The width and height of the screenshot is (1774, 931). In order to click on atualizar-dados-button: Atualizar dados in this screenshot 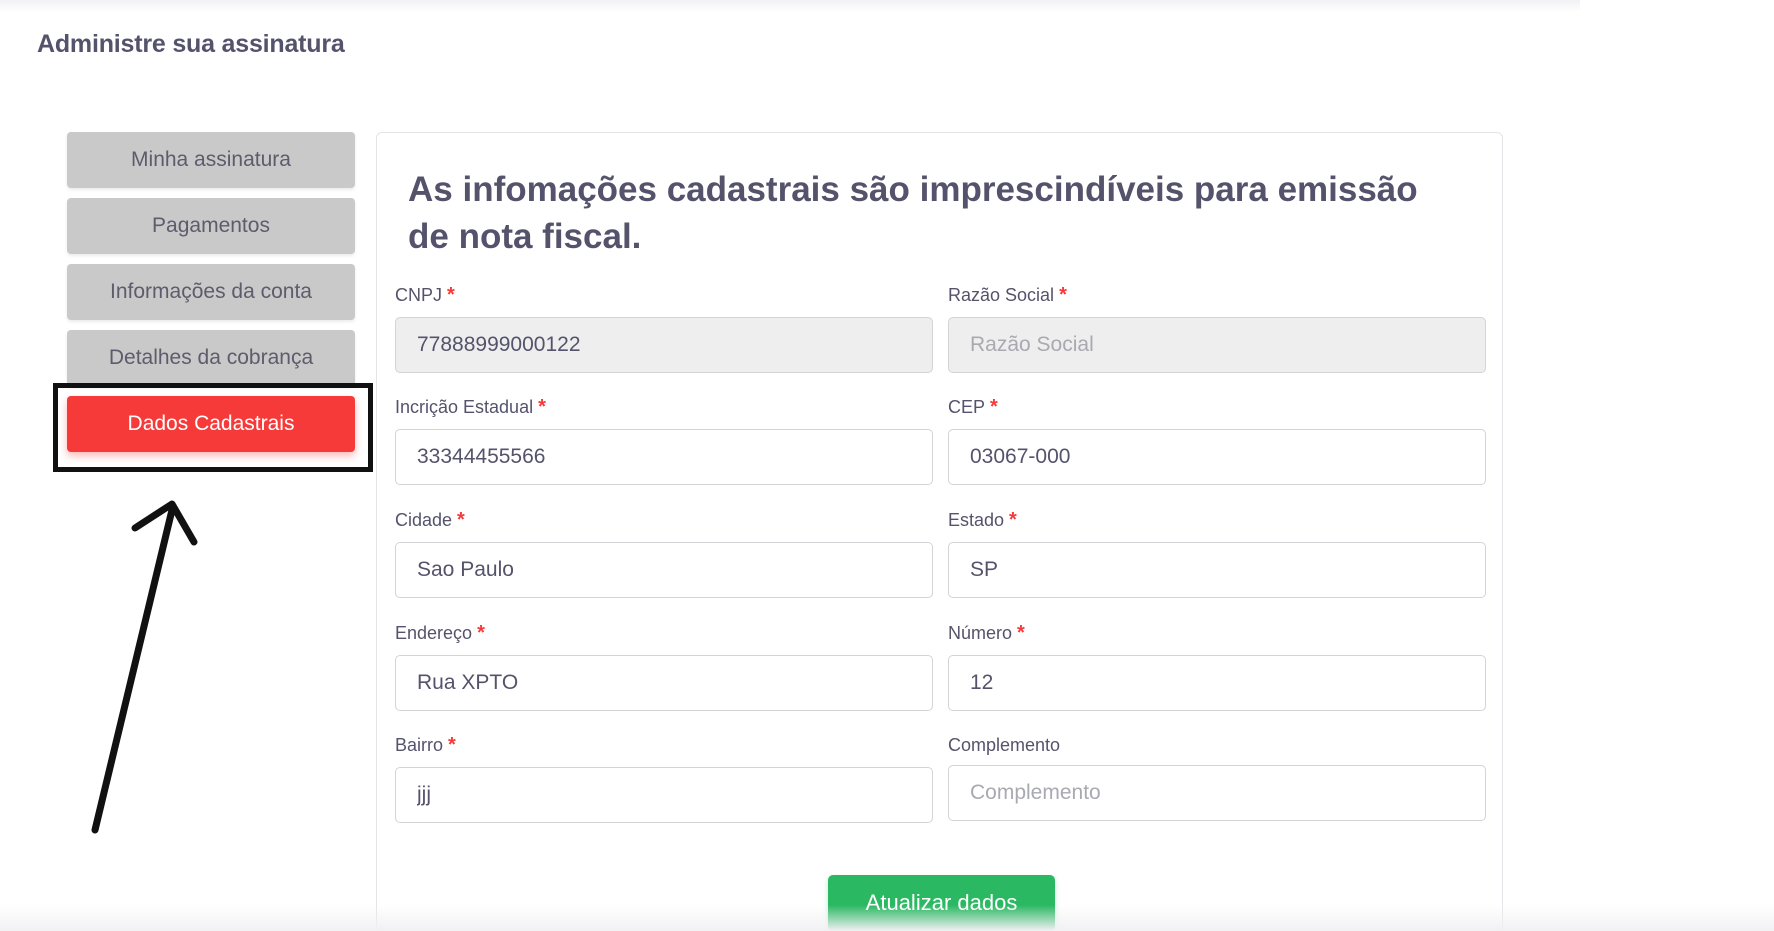, I will do `click(941, 903)`.